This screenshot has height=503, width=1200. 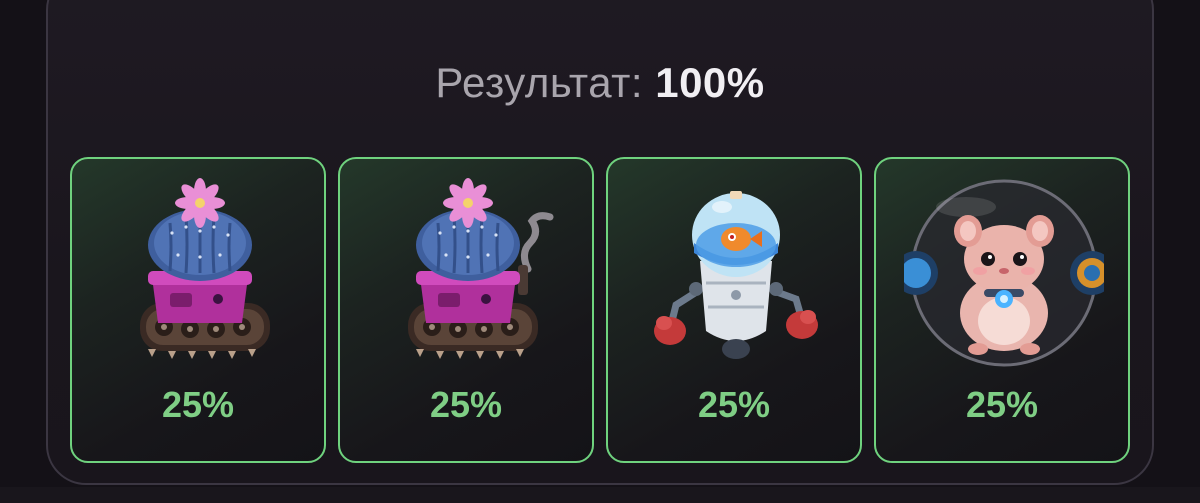 I want to click on cactus-tank-smoking-image, so click(x=481, y=268).